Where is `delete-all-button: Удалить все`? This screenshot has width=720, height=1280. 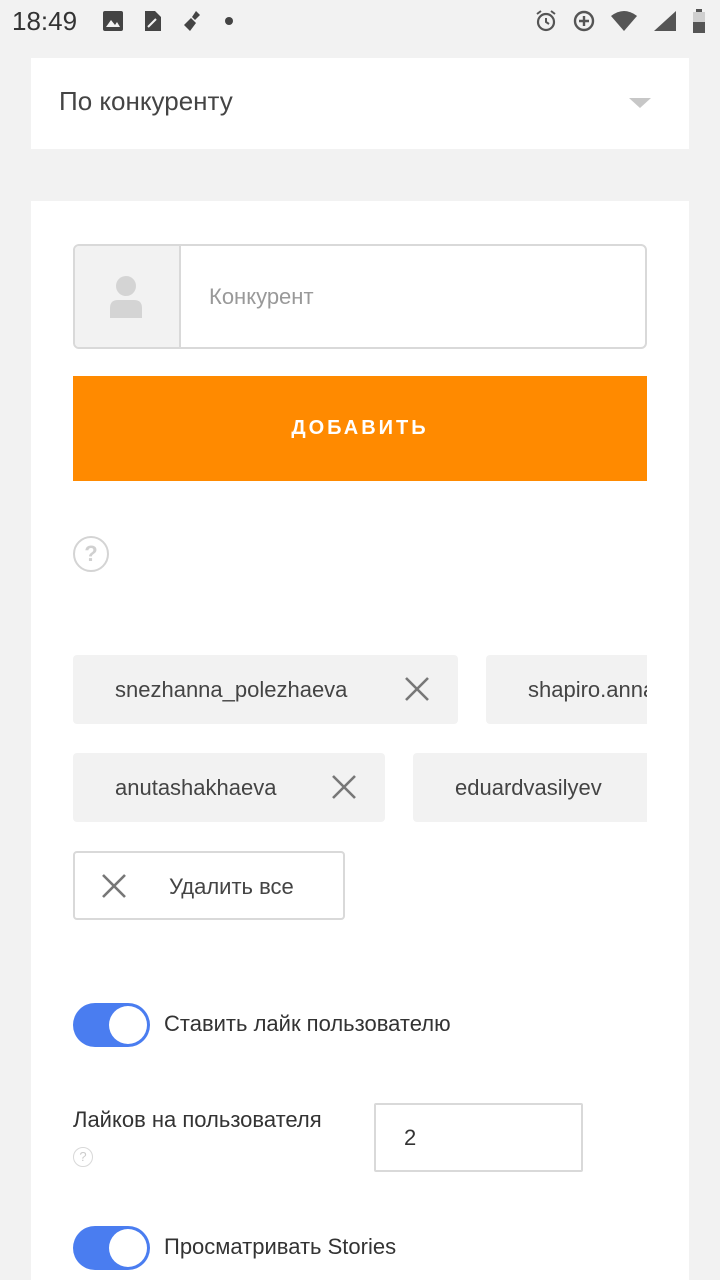 delete-all-button: Удалить все is located at coordinates (209, 885).